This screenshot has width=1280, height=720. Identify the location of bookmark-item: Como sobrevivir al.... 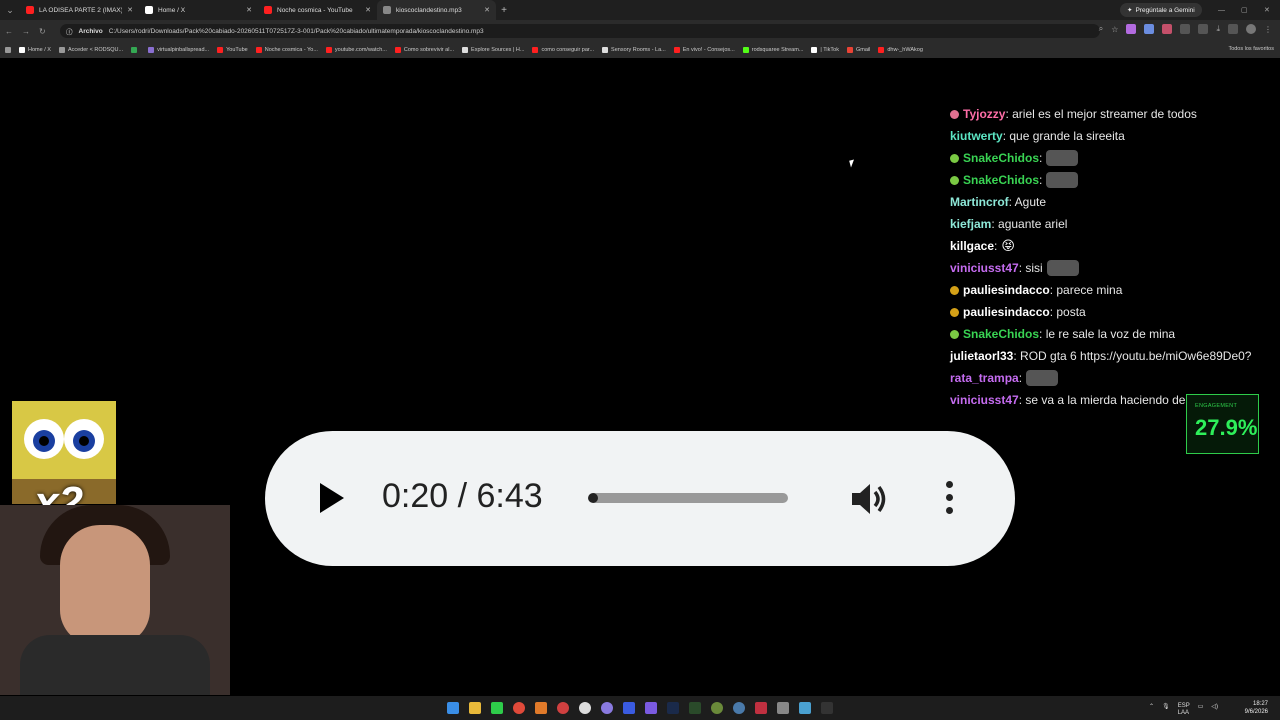
(424, 50).